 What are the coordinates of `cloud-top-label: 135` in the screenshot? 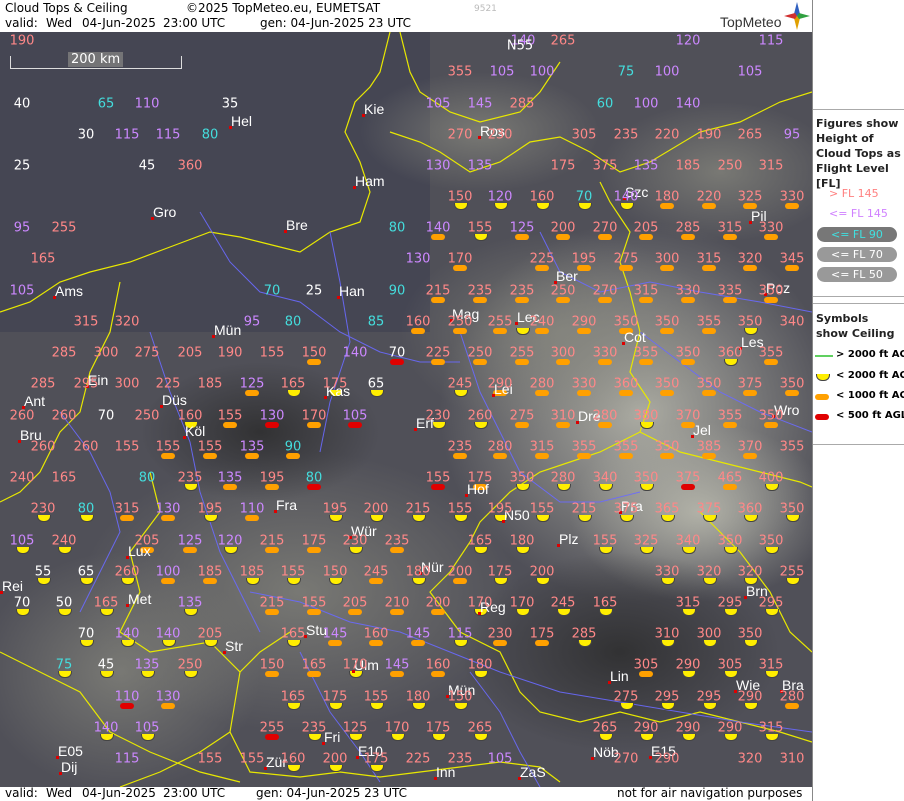 It's located at (646, 166).